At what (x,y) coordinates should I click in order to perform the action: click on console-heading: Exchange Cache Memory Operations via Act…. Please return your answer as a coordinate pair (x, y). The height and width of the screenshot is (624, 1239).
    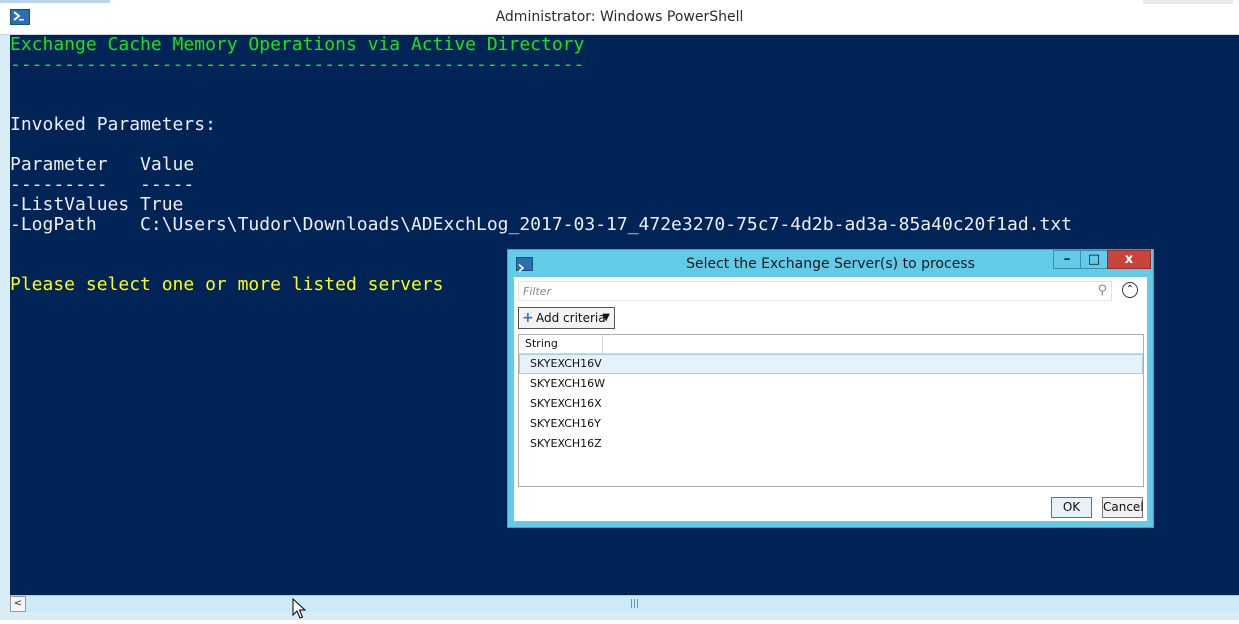
    Looking at the image, I should click on (297, 45).